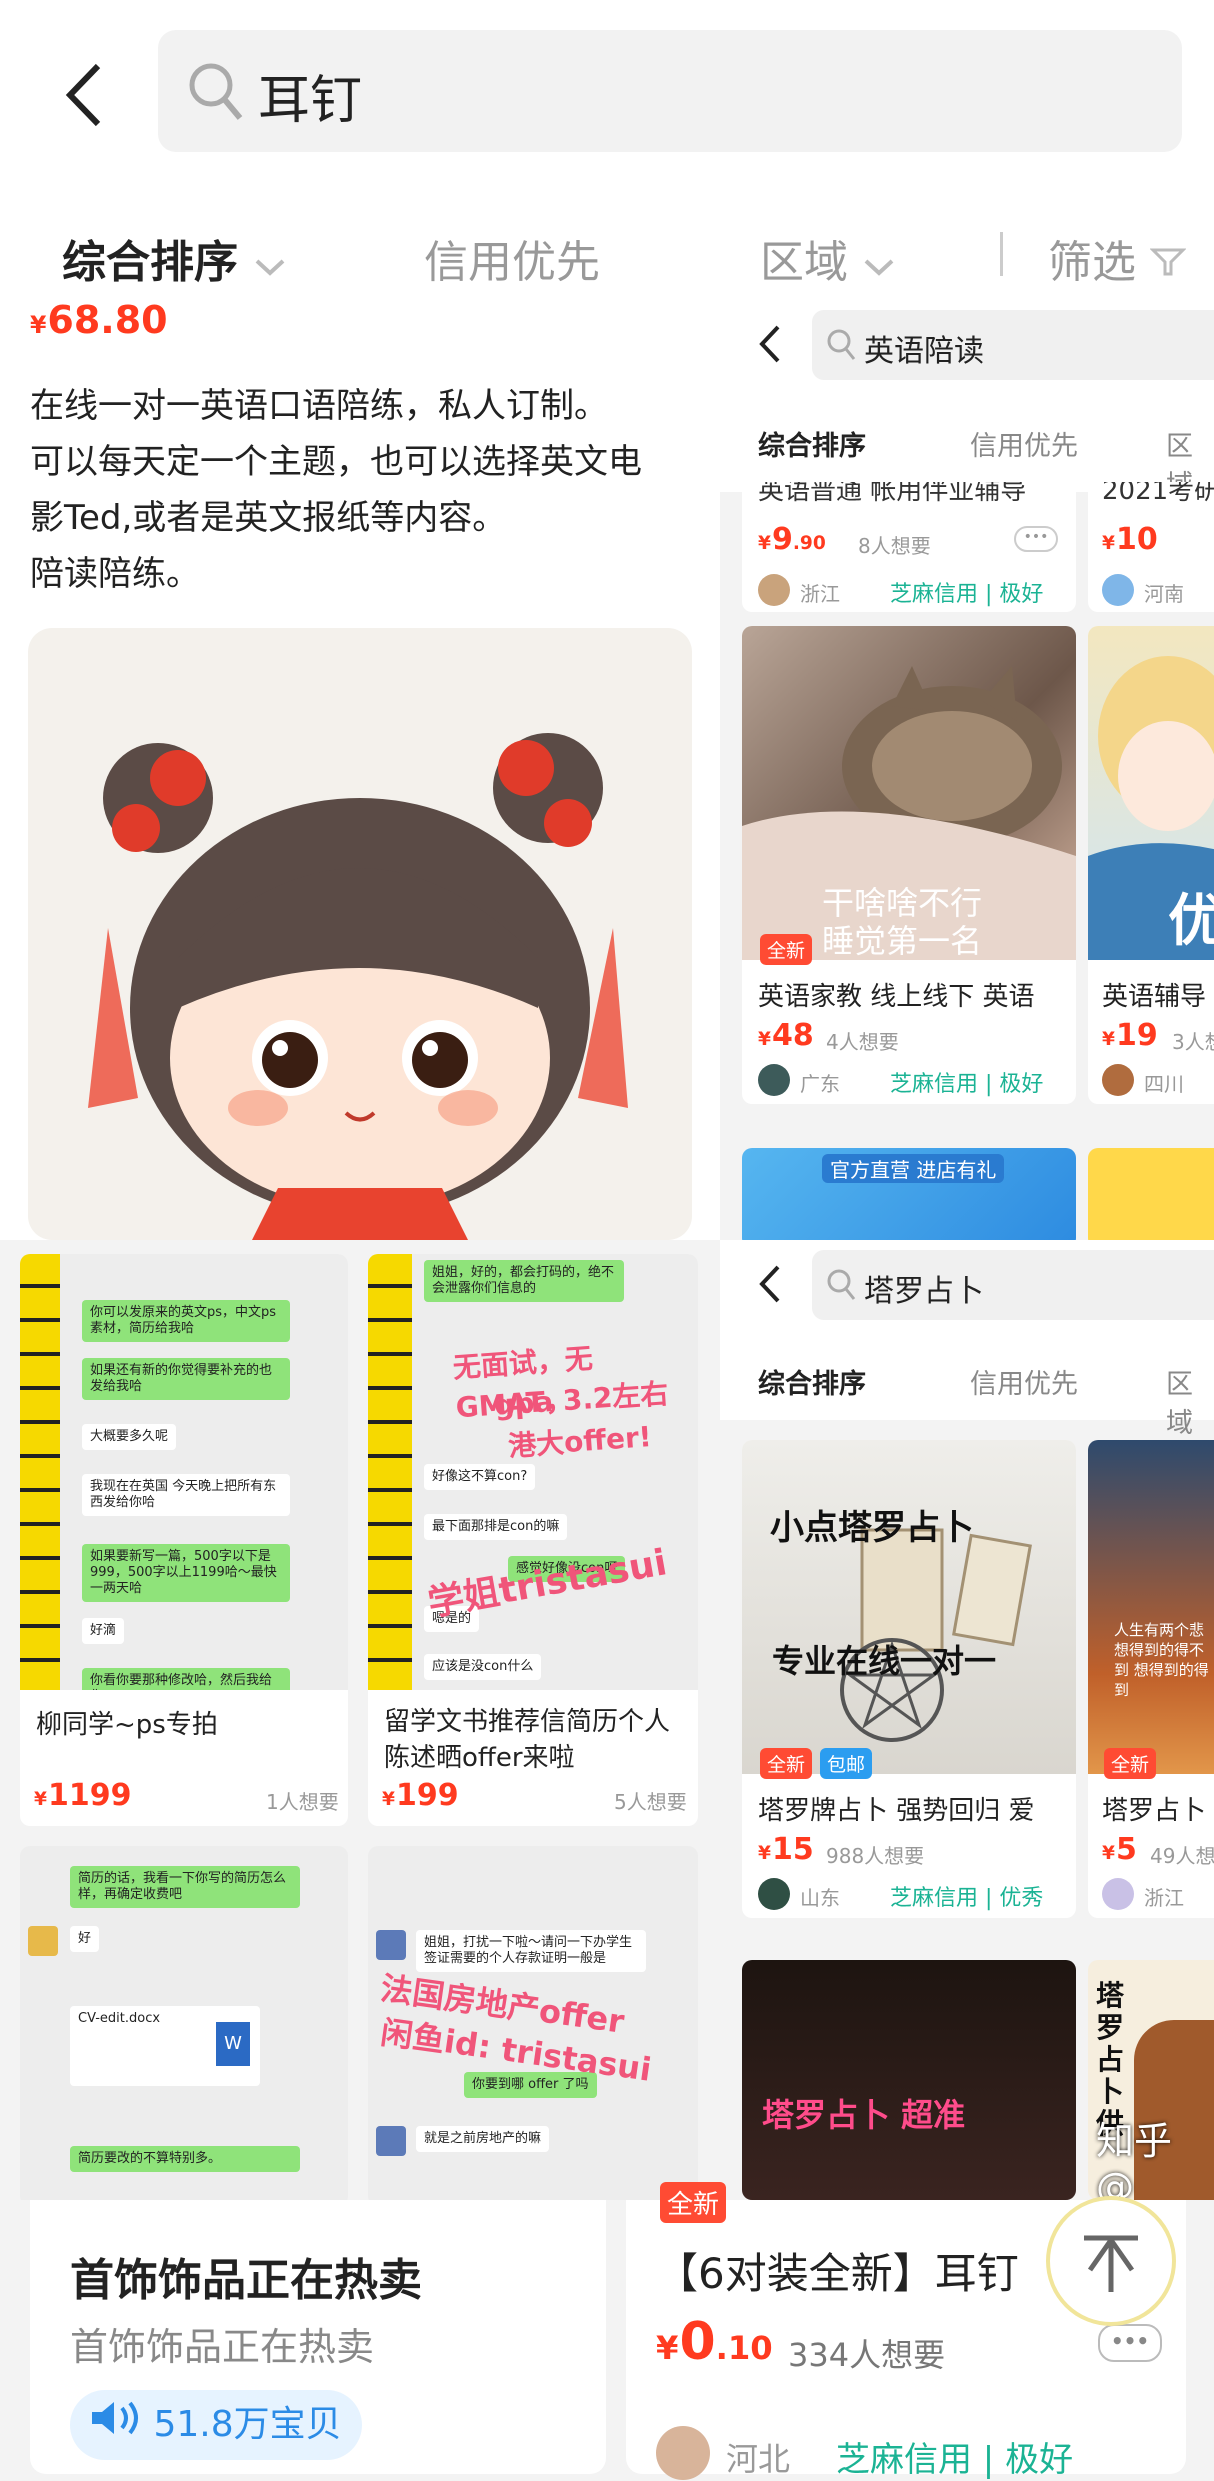  What do you see at coordinates (812, 1381) in the screenshot?
I see `rb-tab-comprehensive: 综合排序` at bounding box center [812, 1381].